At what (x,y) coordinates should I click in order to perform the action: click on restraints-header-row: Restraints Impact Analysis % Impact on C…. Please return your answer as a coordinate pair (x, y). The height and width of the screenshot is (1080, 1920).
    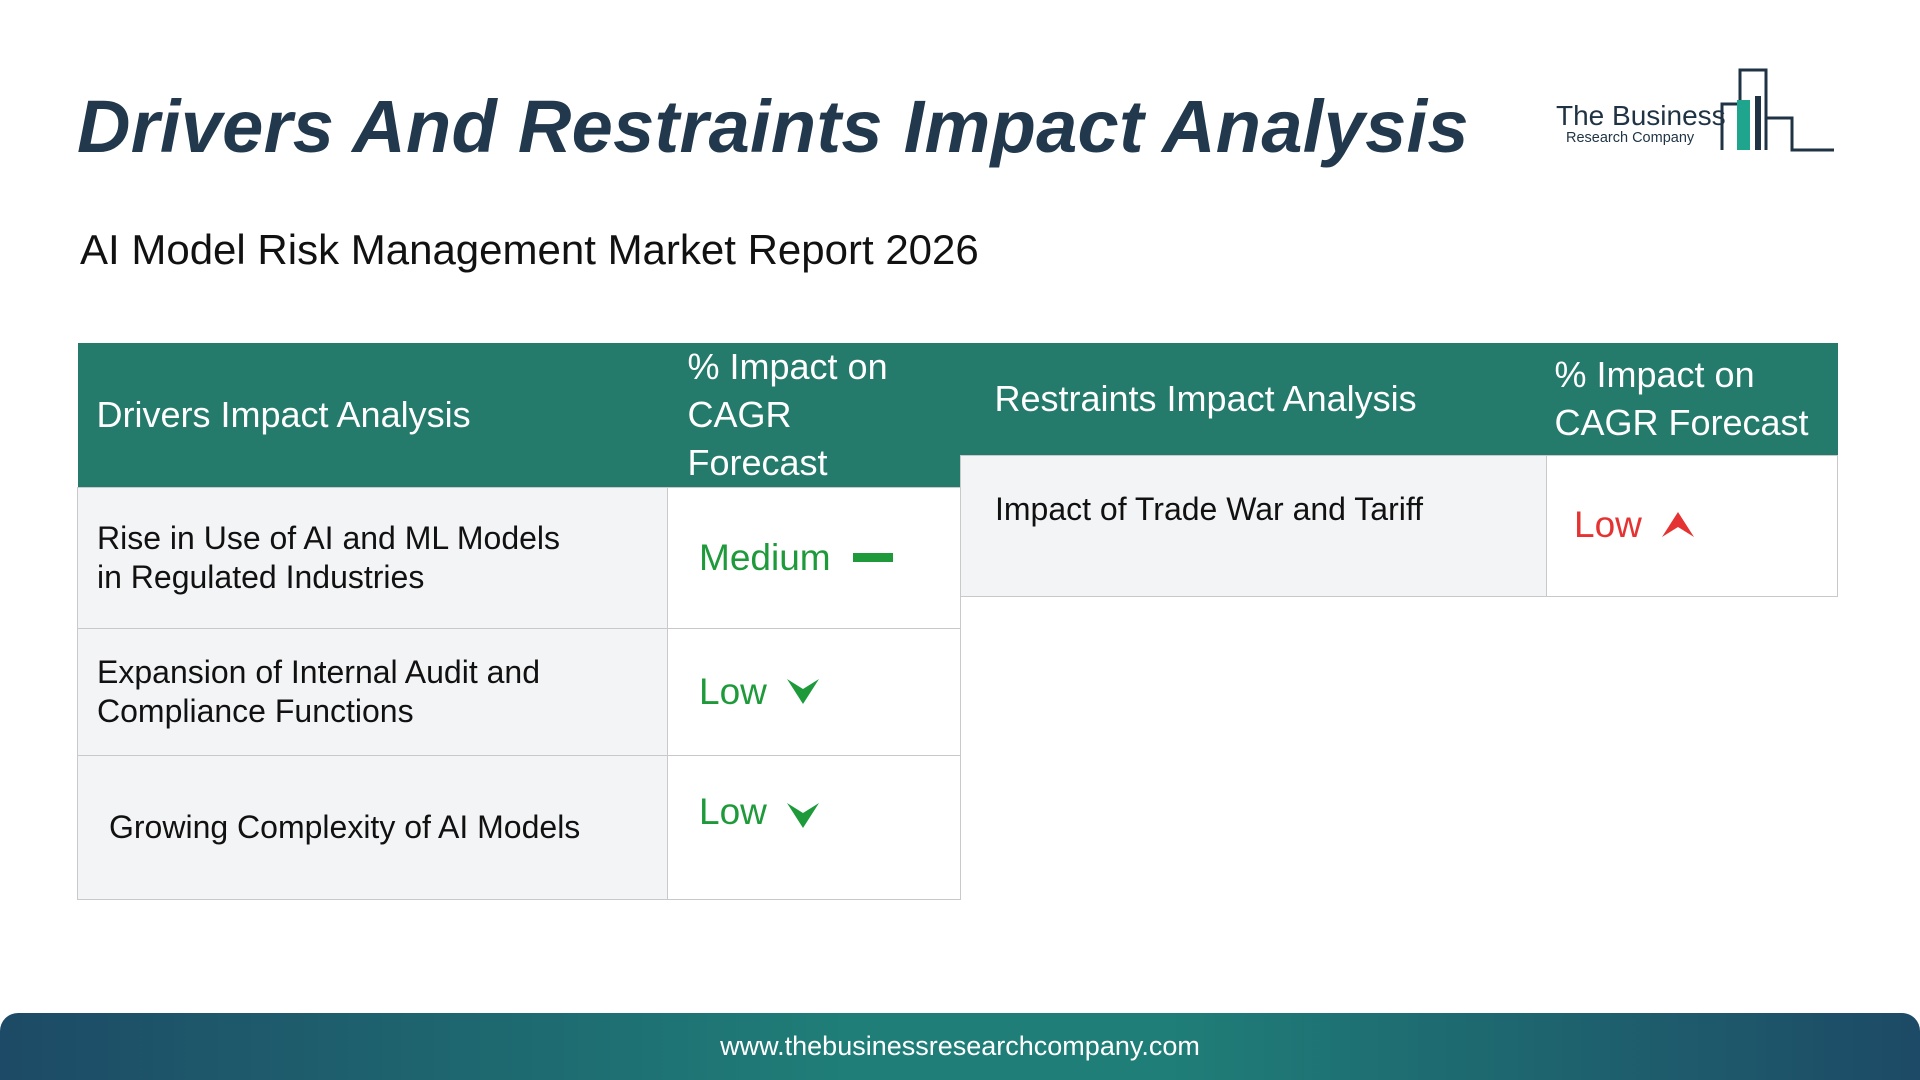
    Looking at the image, I should click on (1399, 399).